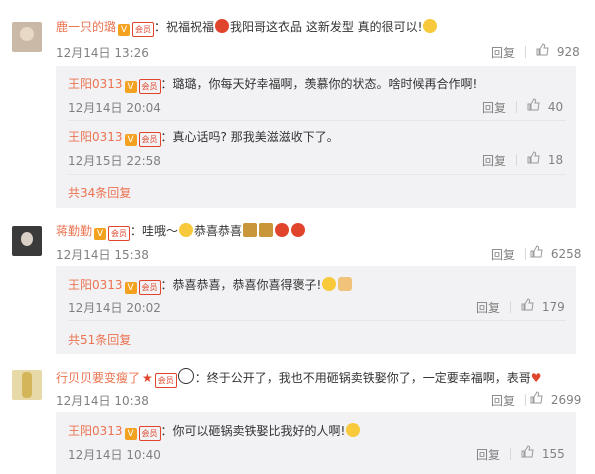  I want to click on reply-time: 12月14日 20:02, so click(114, 308).